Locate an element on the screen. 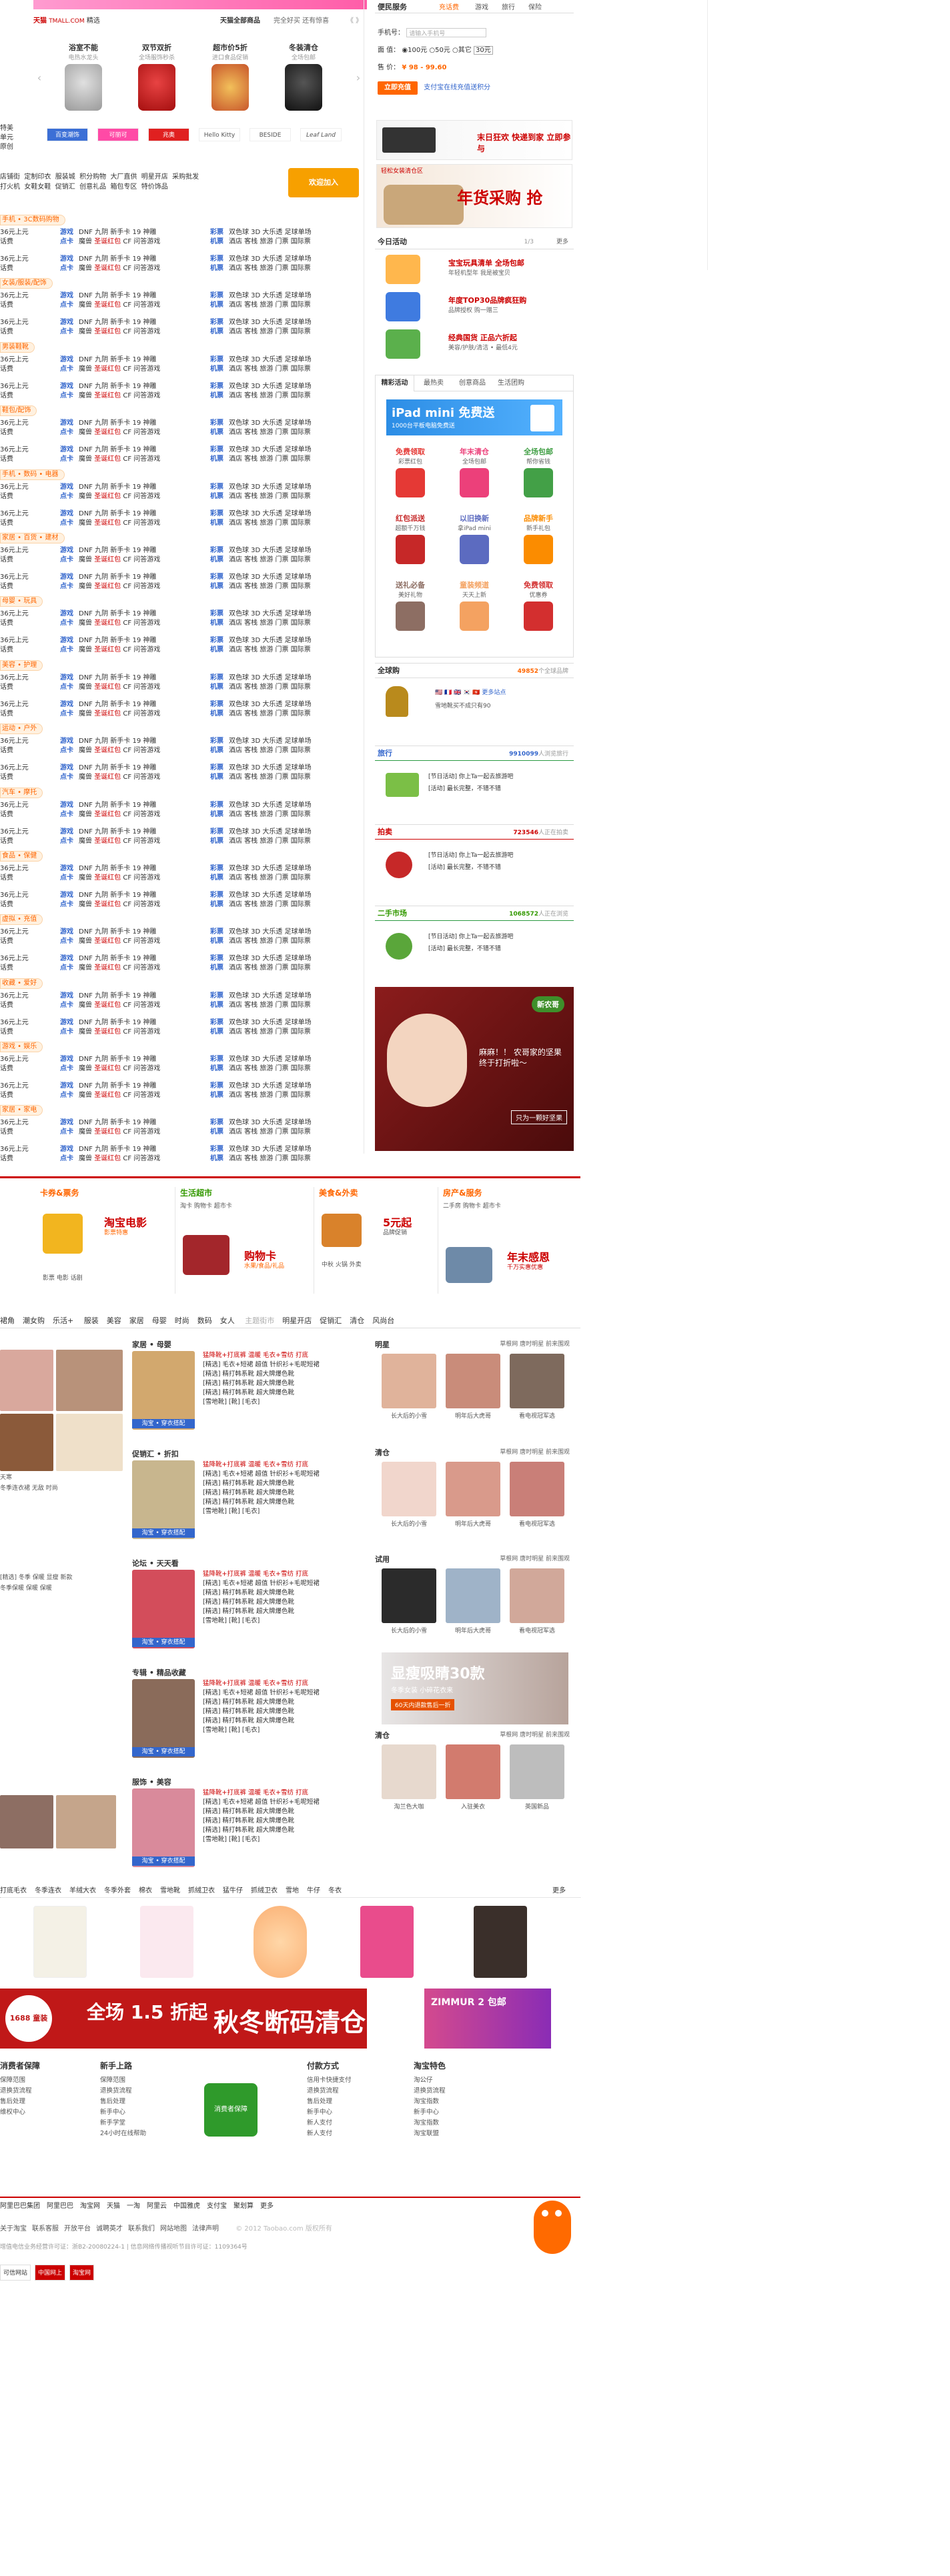  footer-nav-item: 更多 is located at coordinates (267, 2206).